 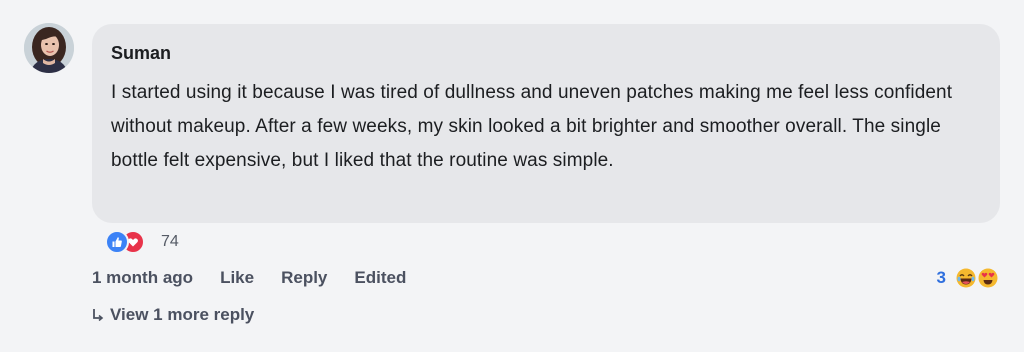 I want to click on reply-button: Reply, so click(x=304, y=278).